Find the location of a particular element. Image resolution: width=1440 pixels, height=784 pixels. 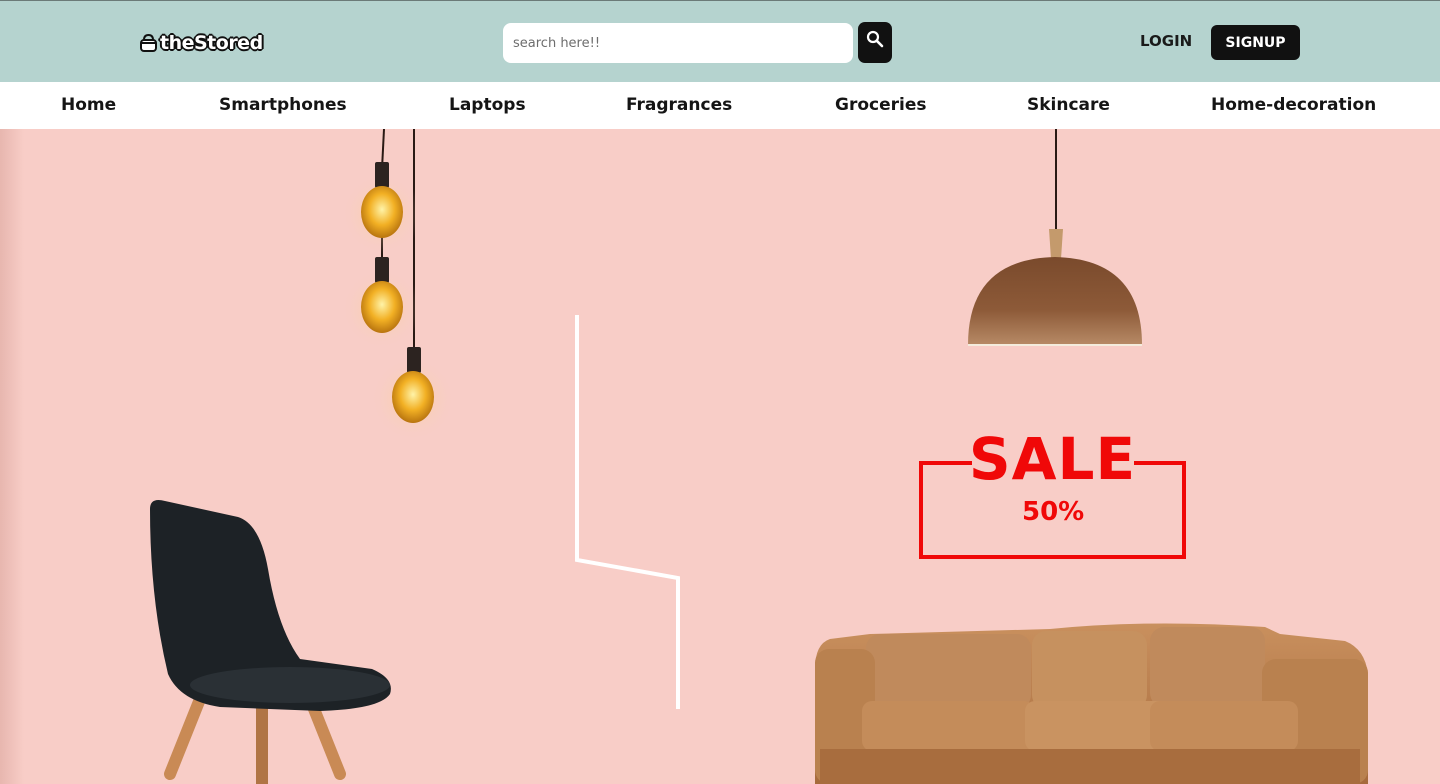

nav-item-laptops: Laptops is located at coordinates (487, 105).